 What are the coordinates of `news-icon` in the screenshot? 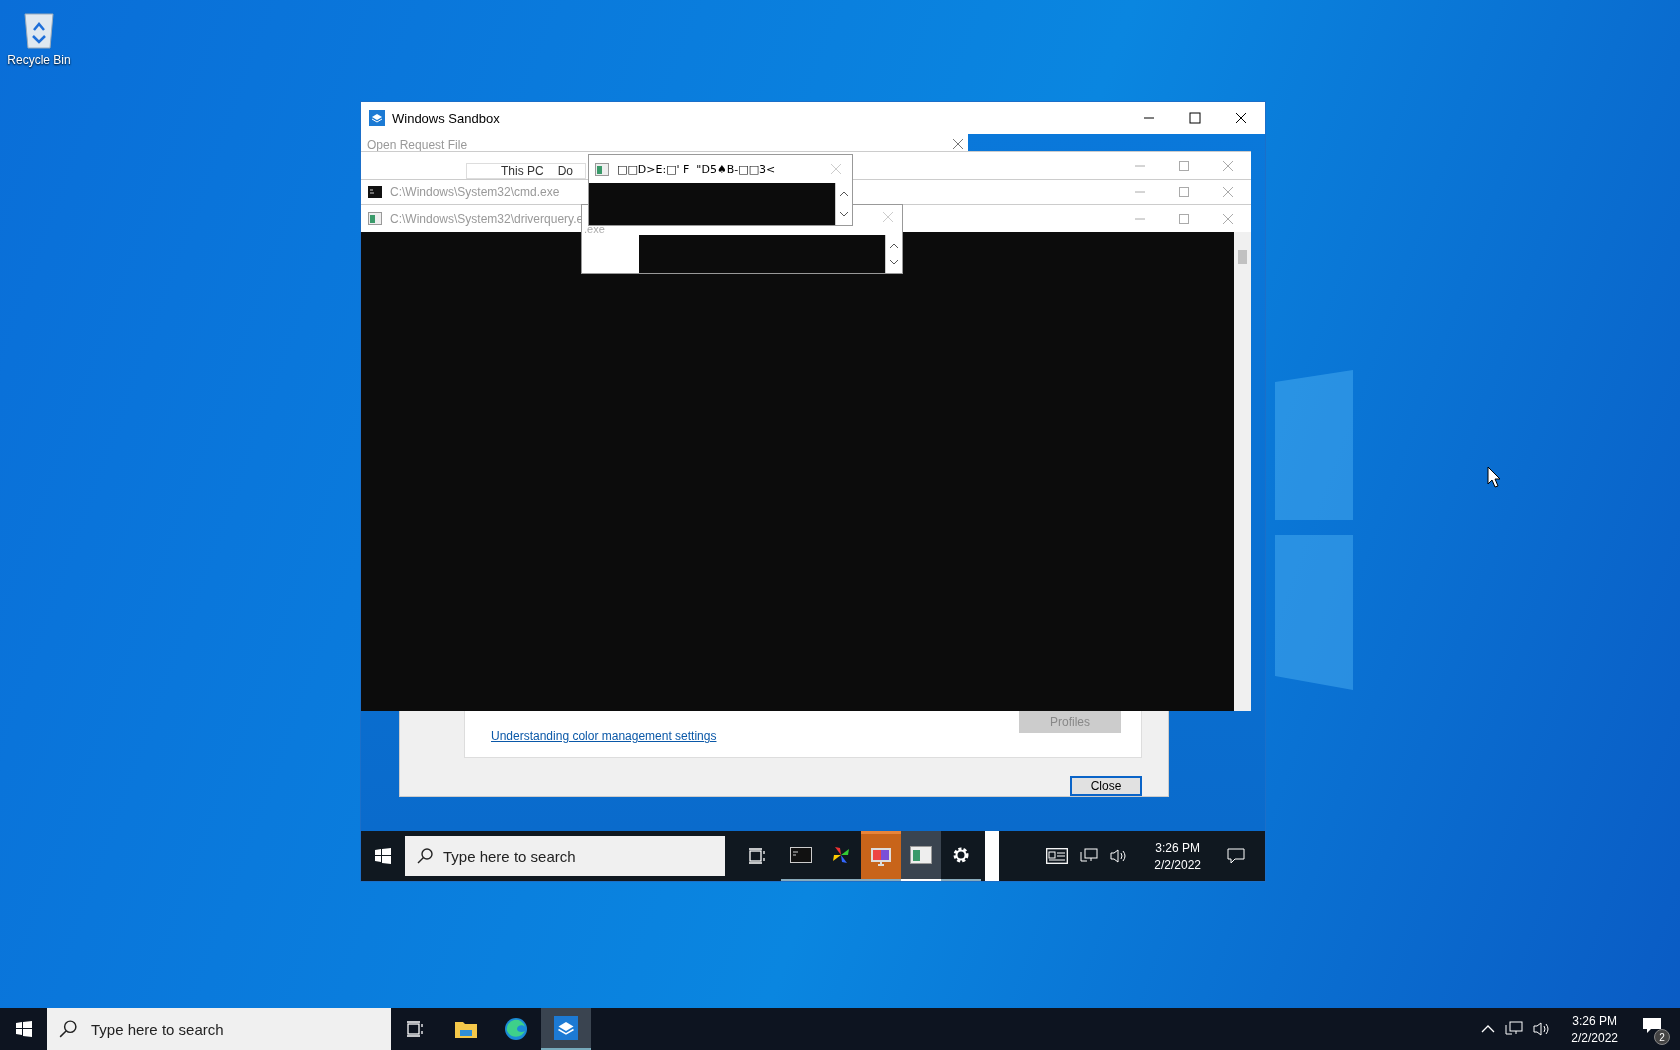 It's located at (1057, 856).